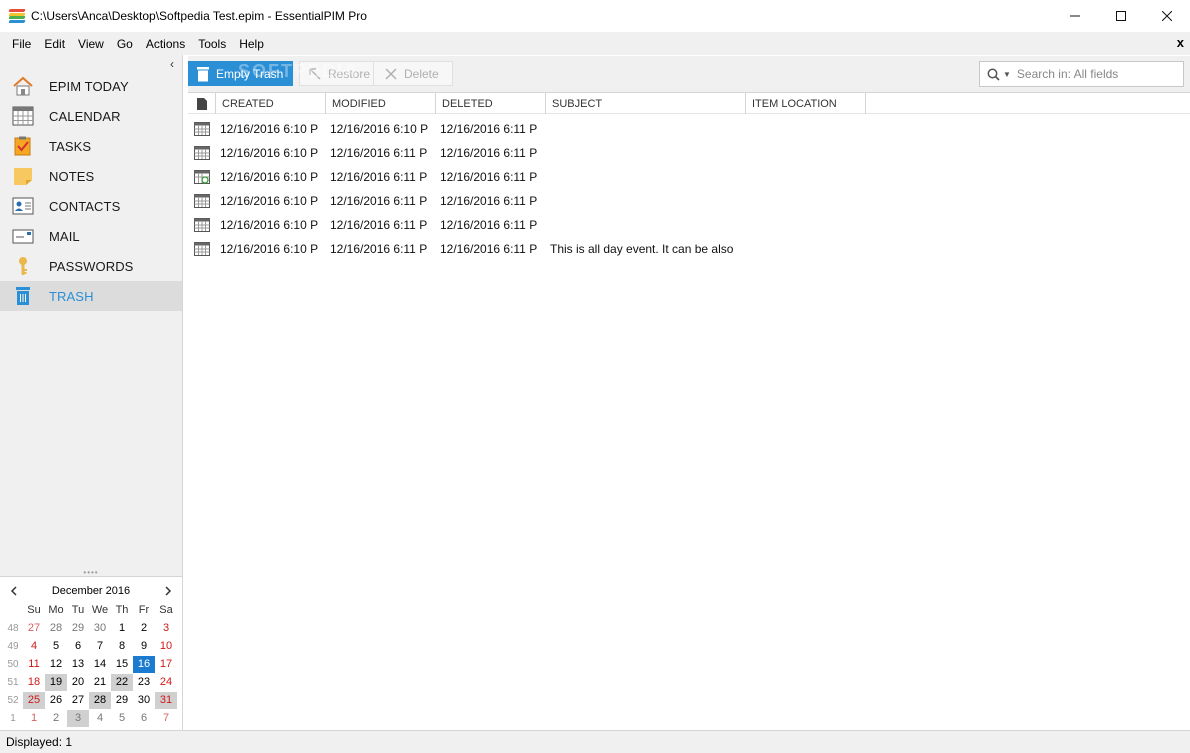 This screenshot has height=753, width=1190. I want to click on calendar-day: 24, so click(166, 682).